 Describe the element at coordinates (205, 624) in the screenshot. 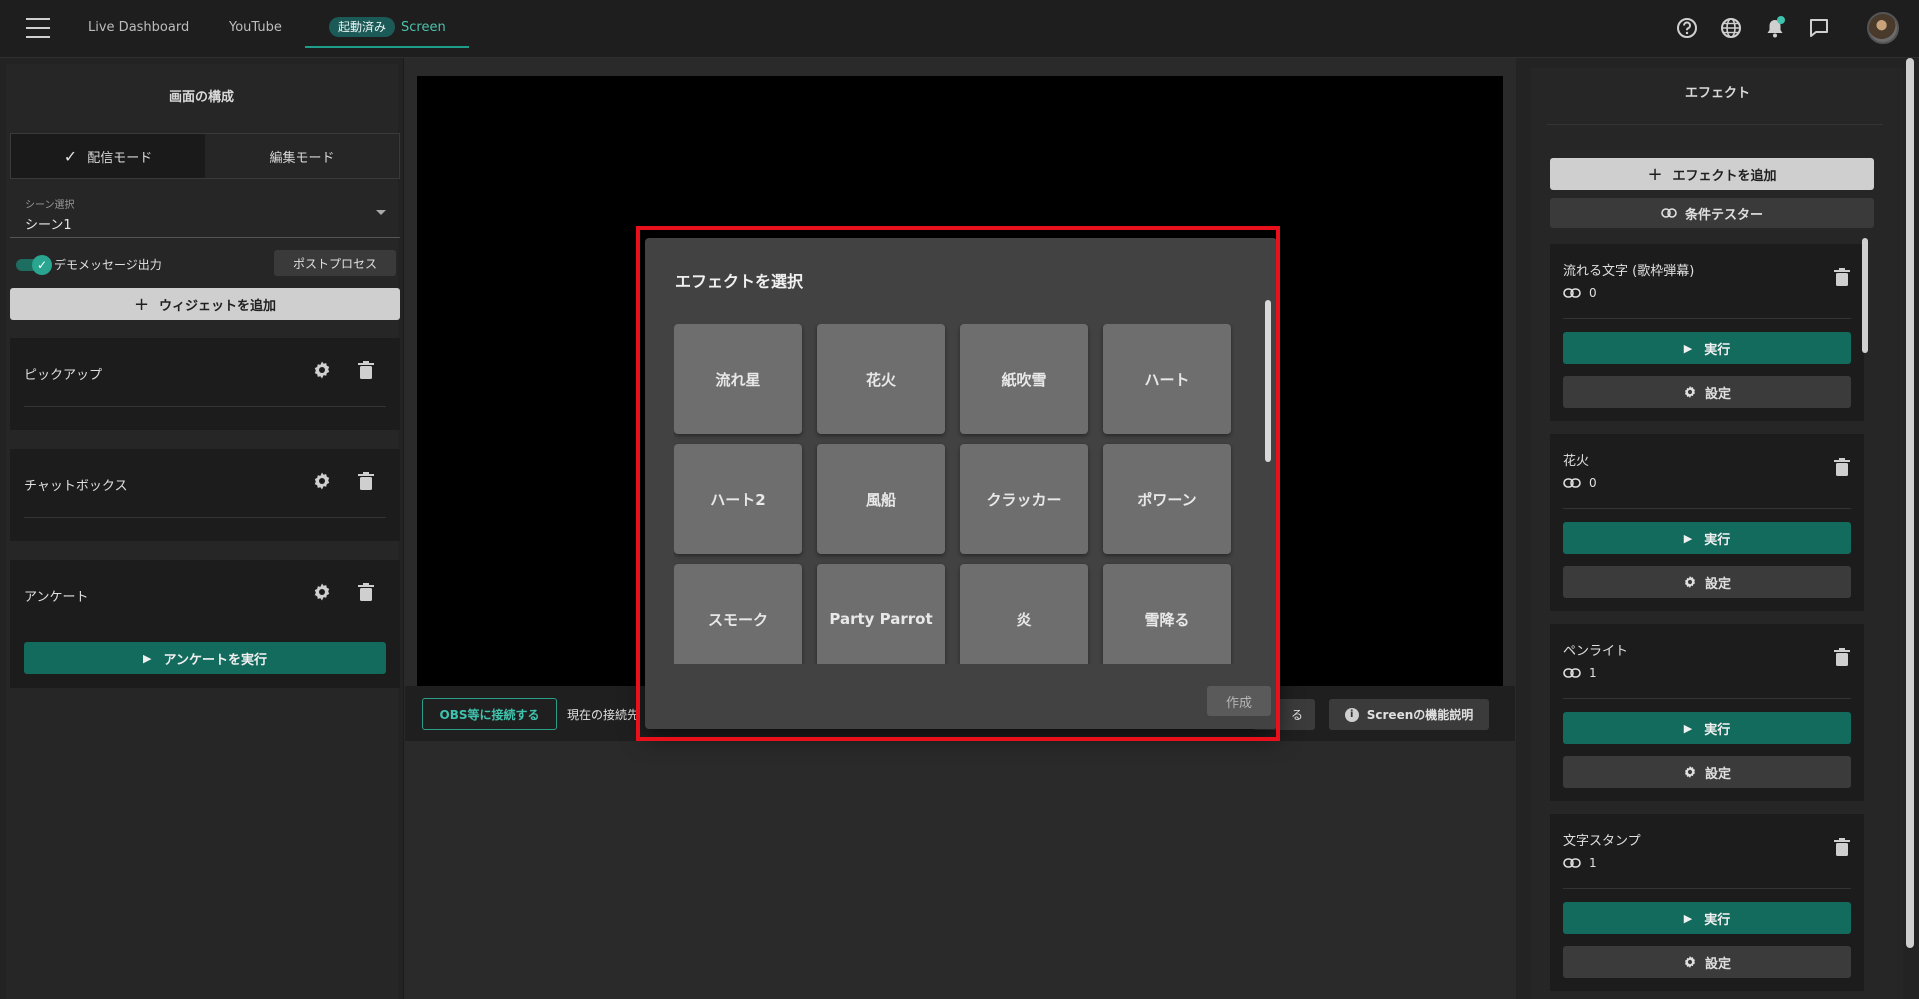

I see `widget-card: アンケート ▶ アンケートを実行` at that location.